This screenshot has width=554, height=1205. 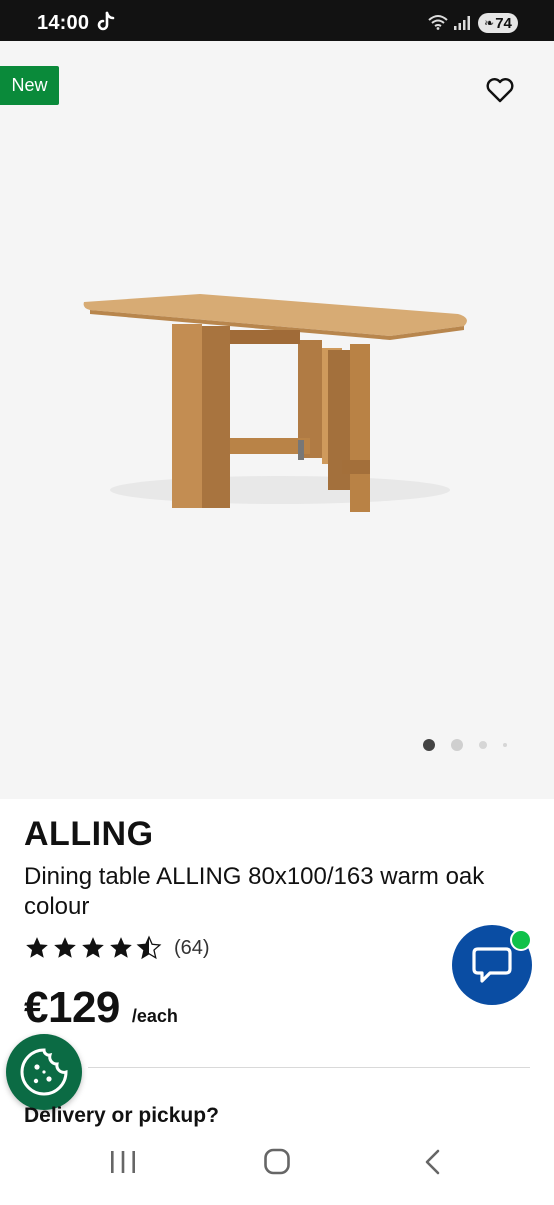 I want to click on cookie-icon, so click(x=44, y=1072).